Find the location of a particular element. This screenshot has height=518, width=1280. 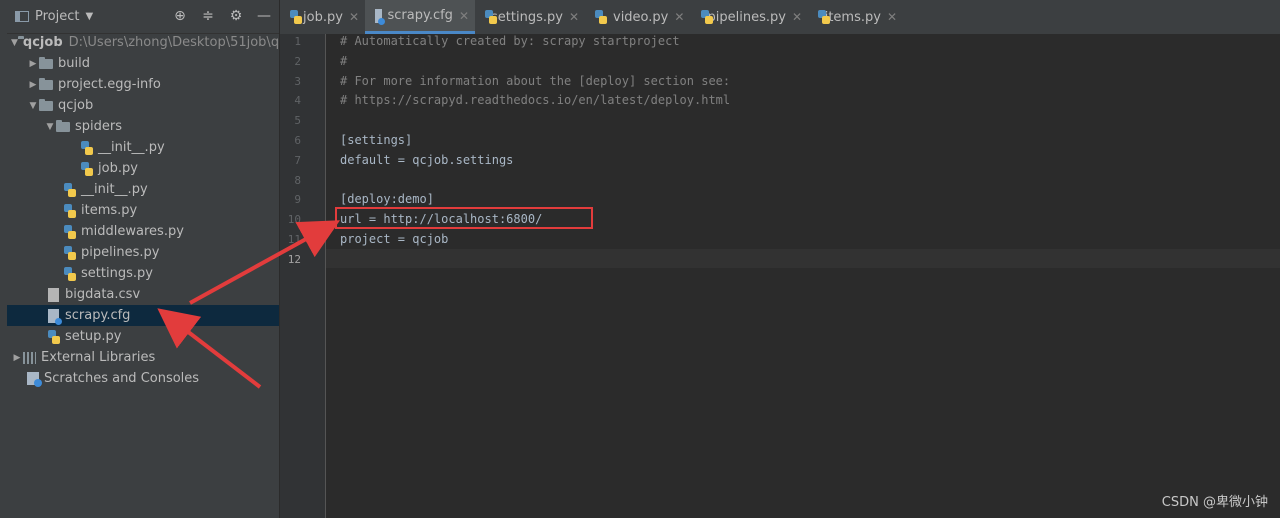

tree-item-setup-py: setup.py is located at coordinates (143, 336).